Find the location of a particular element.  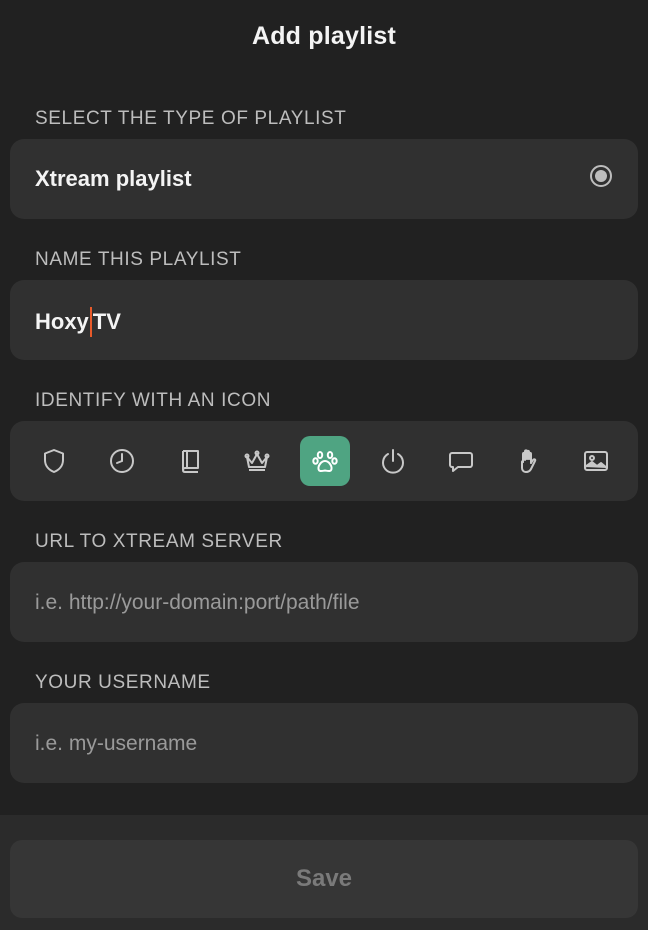

icon-section-label: IDENTIFY WITH AN ICON is located at coordinates (153, 400).